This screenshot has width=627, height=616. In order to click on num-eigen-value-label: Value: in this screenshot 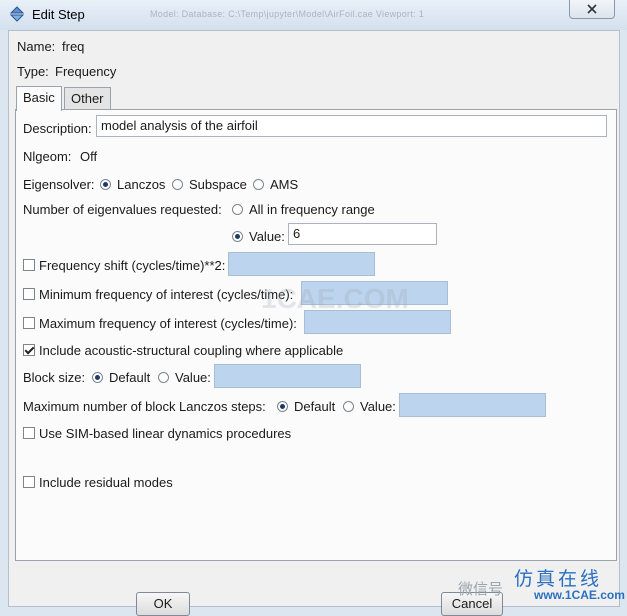, I will do `click(267, 236)`.